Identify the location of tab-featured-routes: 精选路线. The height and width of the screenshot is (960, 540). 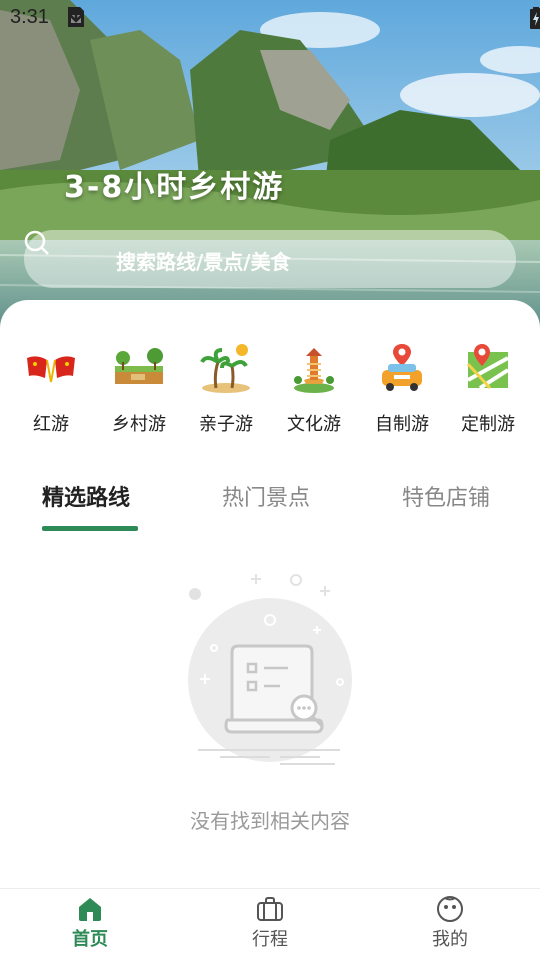
(86, 496).